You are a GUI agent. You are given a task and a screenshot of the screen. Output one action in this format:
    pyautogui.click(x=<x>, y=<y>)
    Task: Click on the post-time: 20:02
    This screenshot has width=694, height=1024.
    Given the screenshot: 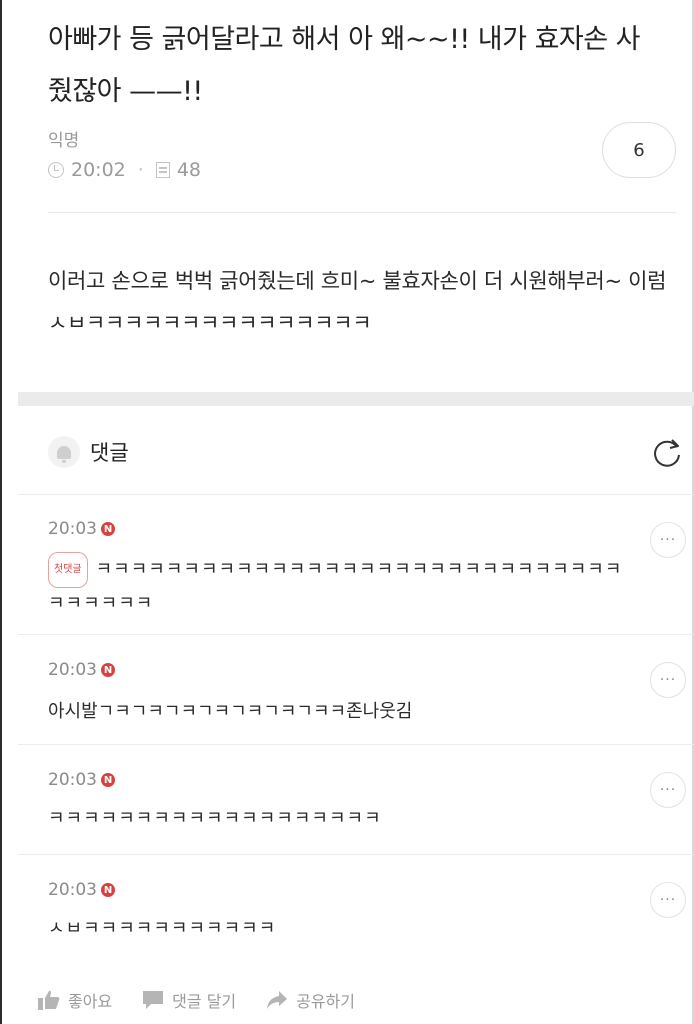 What is the action you would take?
    pyautogui.click(x=98, y=170)
    